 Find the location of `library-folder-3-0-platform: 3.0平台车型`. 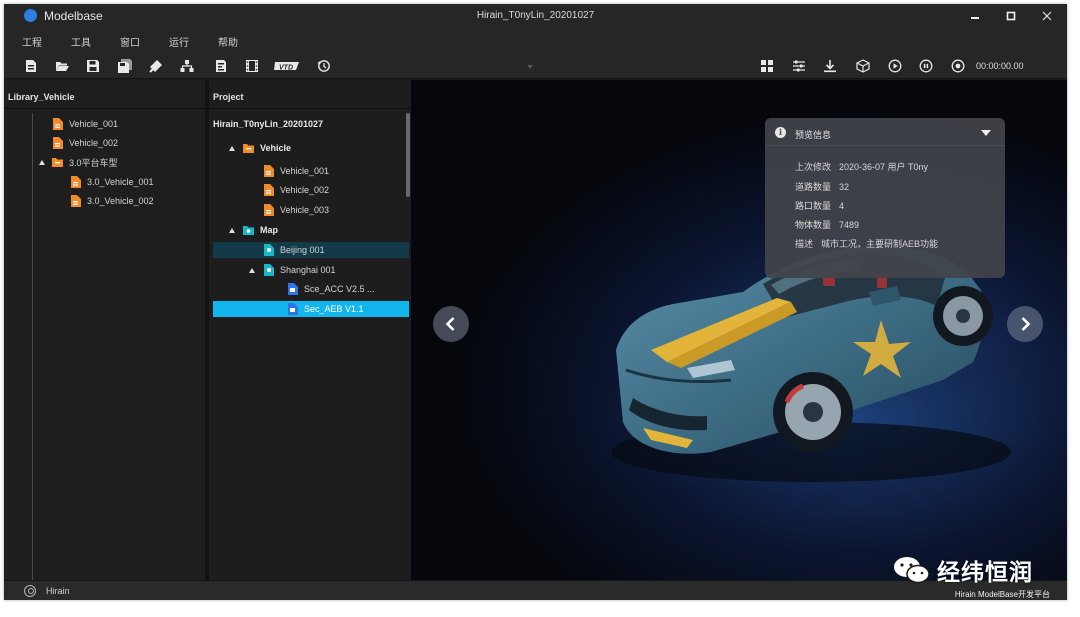

library-folder-3-0-platform: 3.0平台车型 is located at coordinates (85, 162).